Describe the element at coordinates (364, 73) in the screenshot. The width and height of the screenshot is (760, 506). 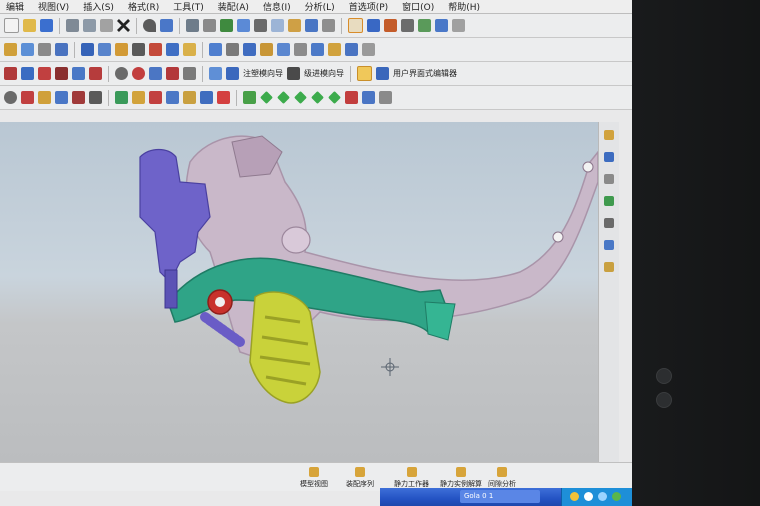
I see `user-interface-editor-icon` at that location.